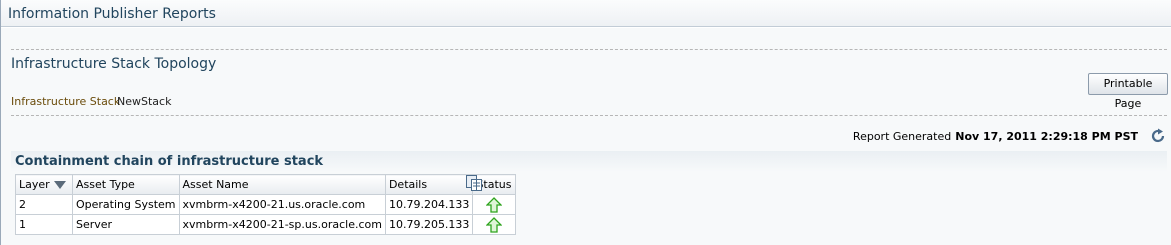 The image size is (1171, 245). Describe the element at coordinates (44, 204) in the screenshot. I see `cell-layer: 2` at that location.